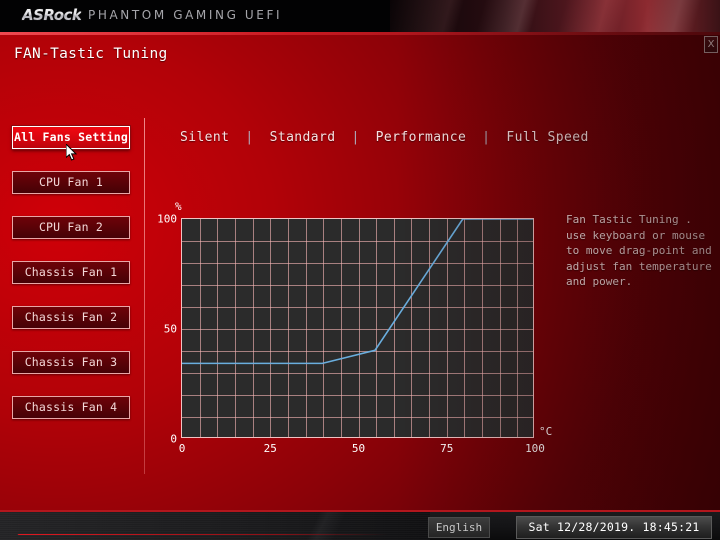 This screenshot has width=720, height=540. Describe the element at coordinates (91, 54) in the screenshot. I see `page-title: FAN-Tastic Tuning` at that location.